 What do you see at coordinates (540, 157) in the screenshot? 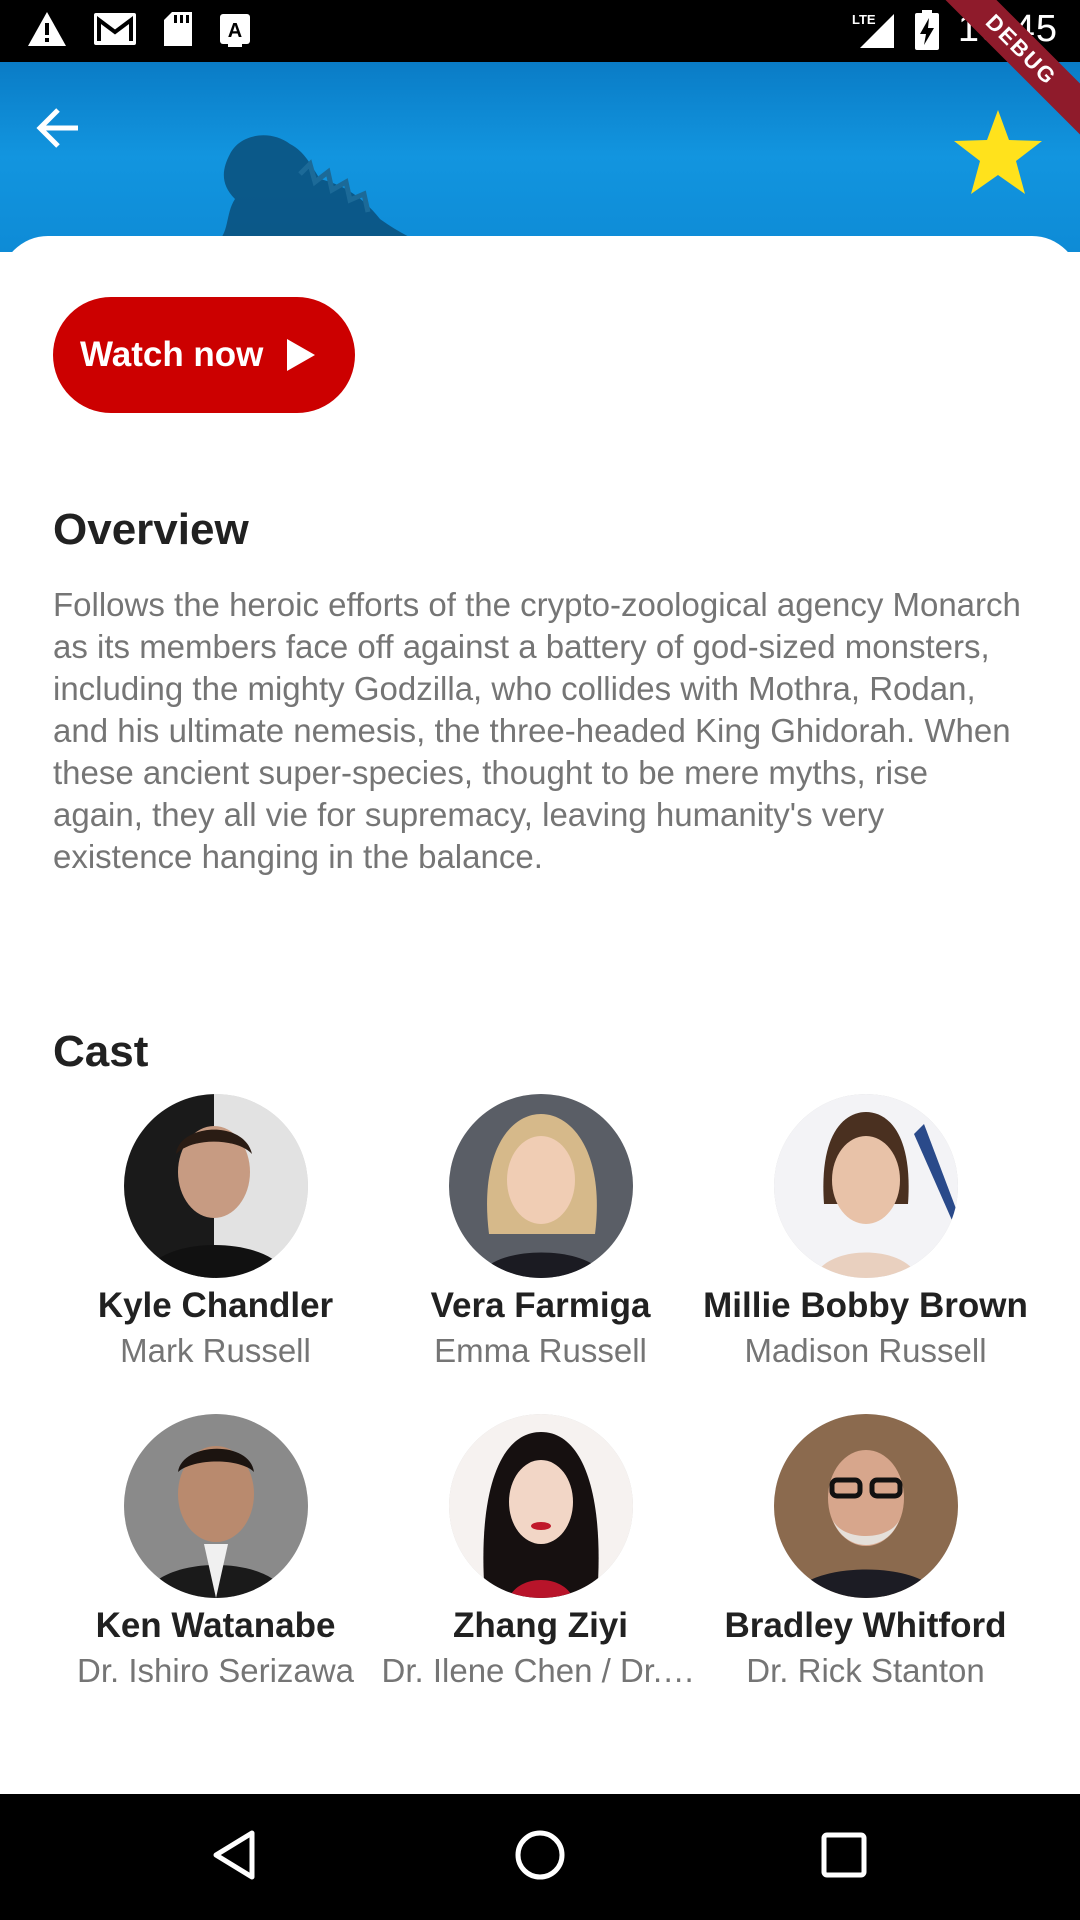
I see `backdrop-image` at bounding box center [540, 157].